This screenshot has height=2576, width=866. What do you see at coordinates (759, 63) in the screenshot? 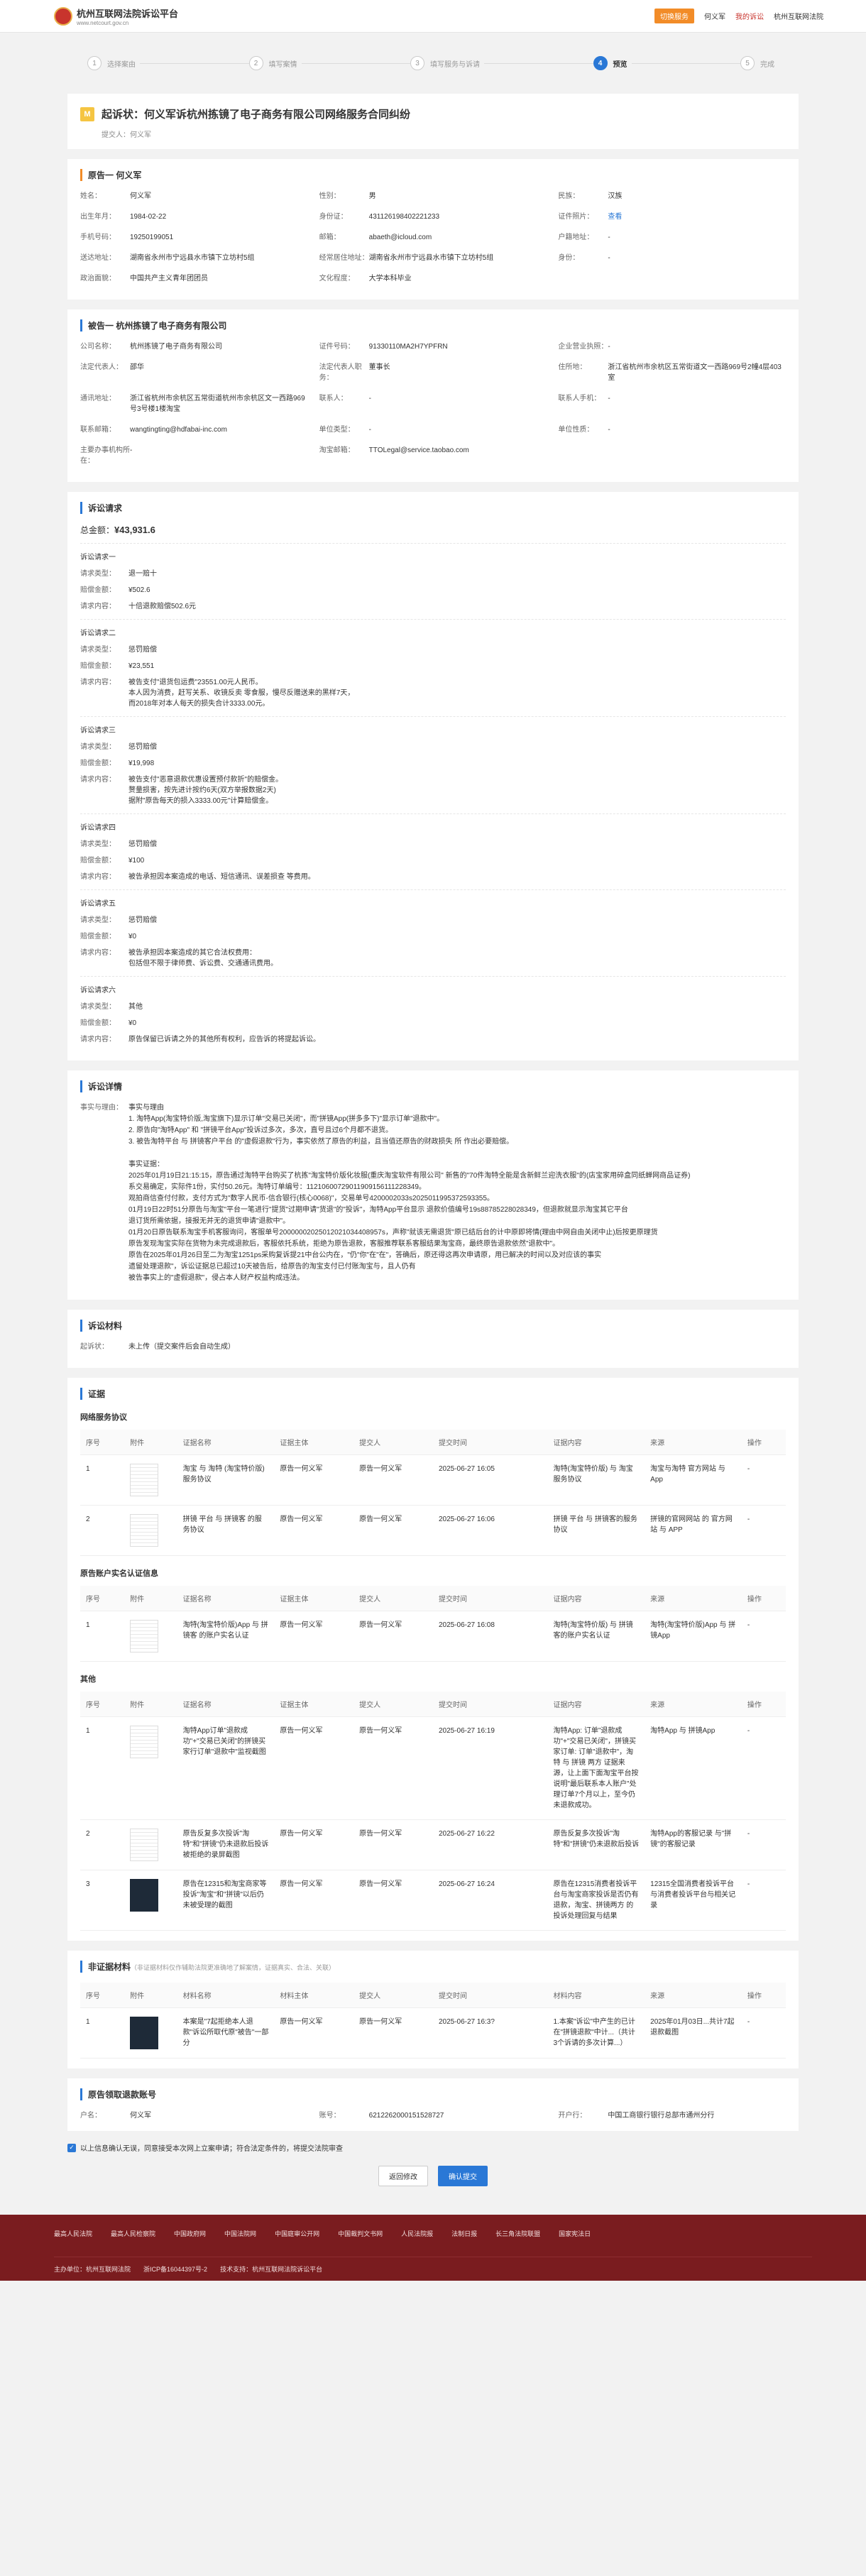
I see `step-5: 5 完成` at bounding box center [759, 63].